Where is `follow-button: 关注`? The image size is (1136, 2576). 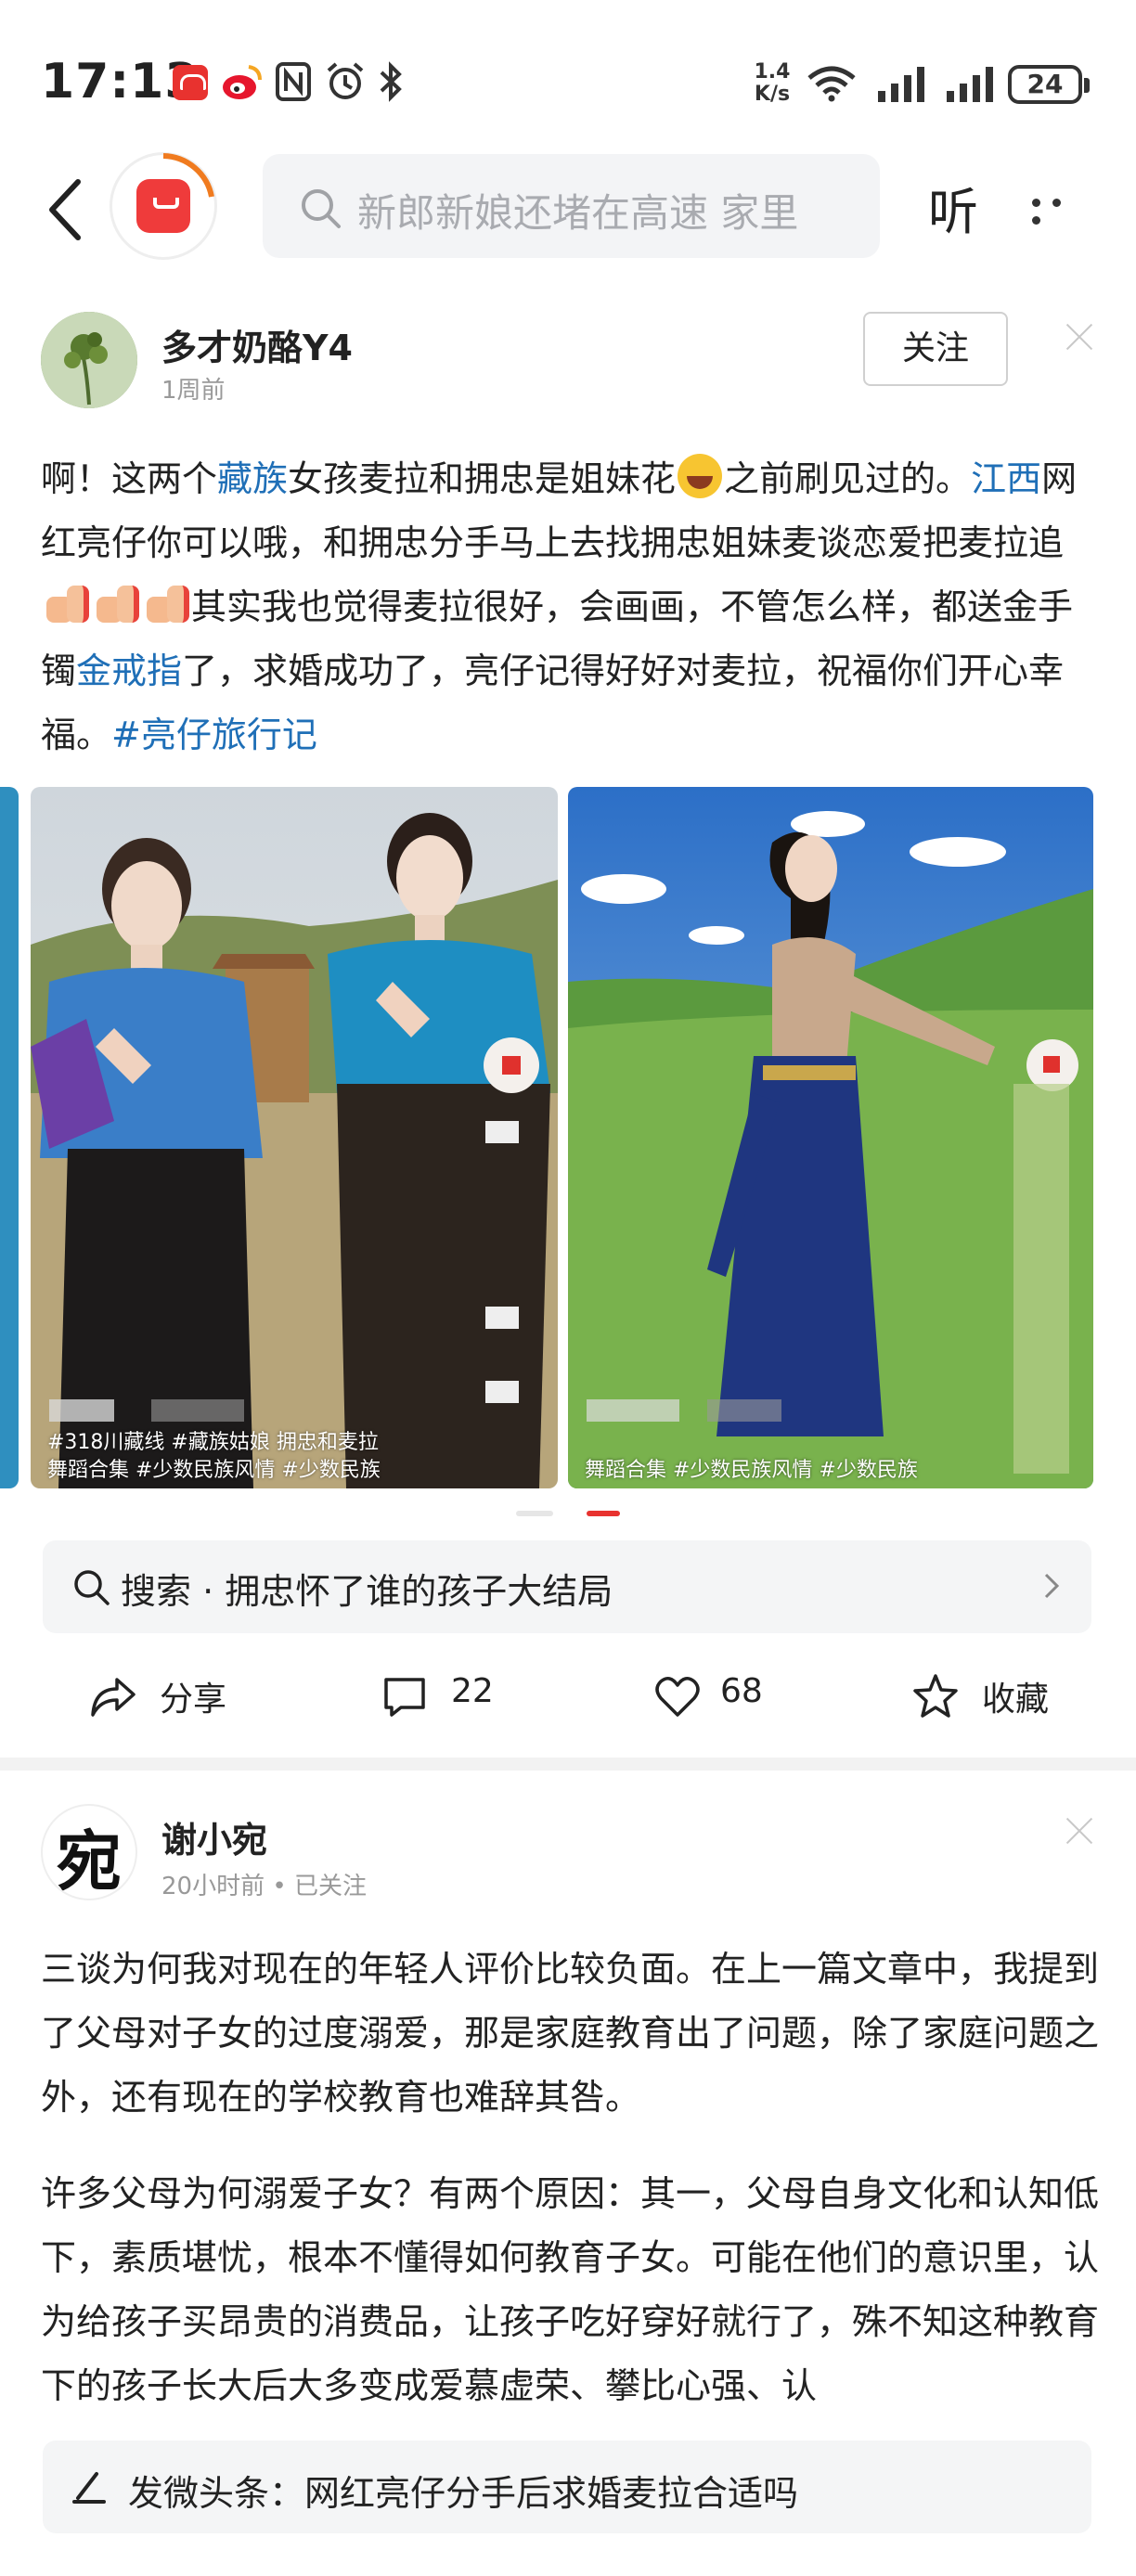
follow-button: 关注 is located at coordinates (935, 349).